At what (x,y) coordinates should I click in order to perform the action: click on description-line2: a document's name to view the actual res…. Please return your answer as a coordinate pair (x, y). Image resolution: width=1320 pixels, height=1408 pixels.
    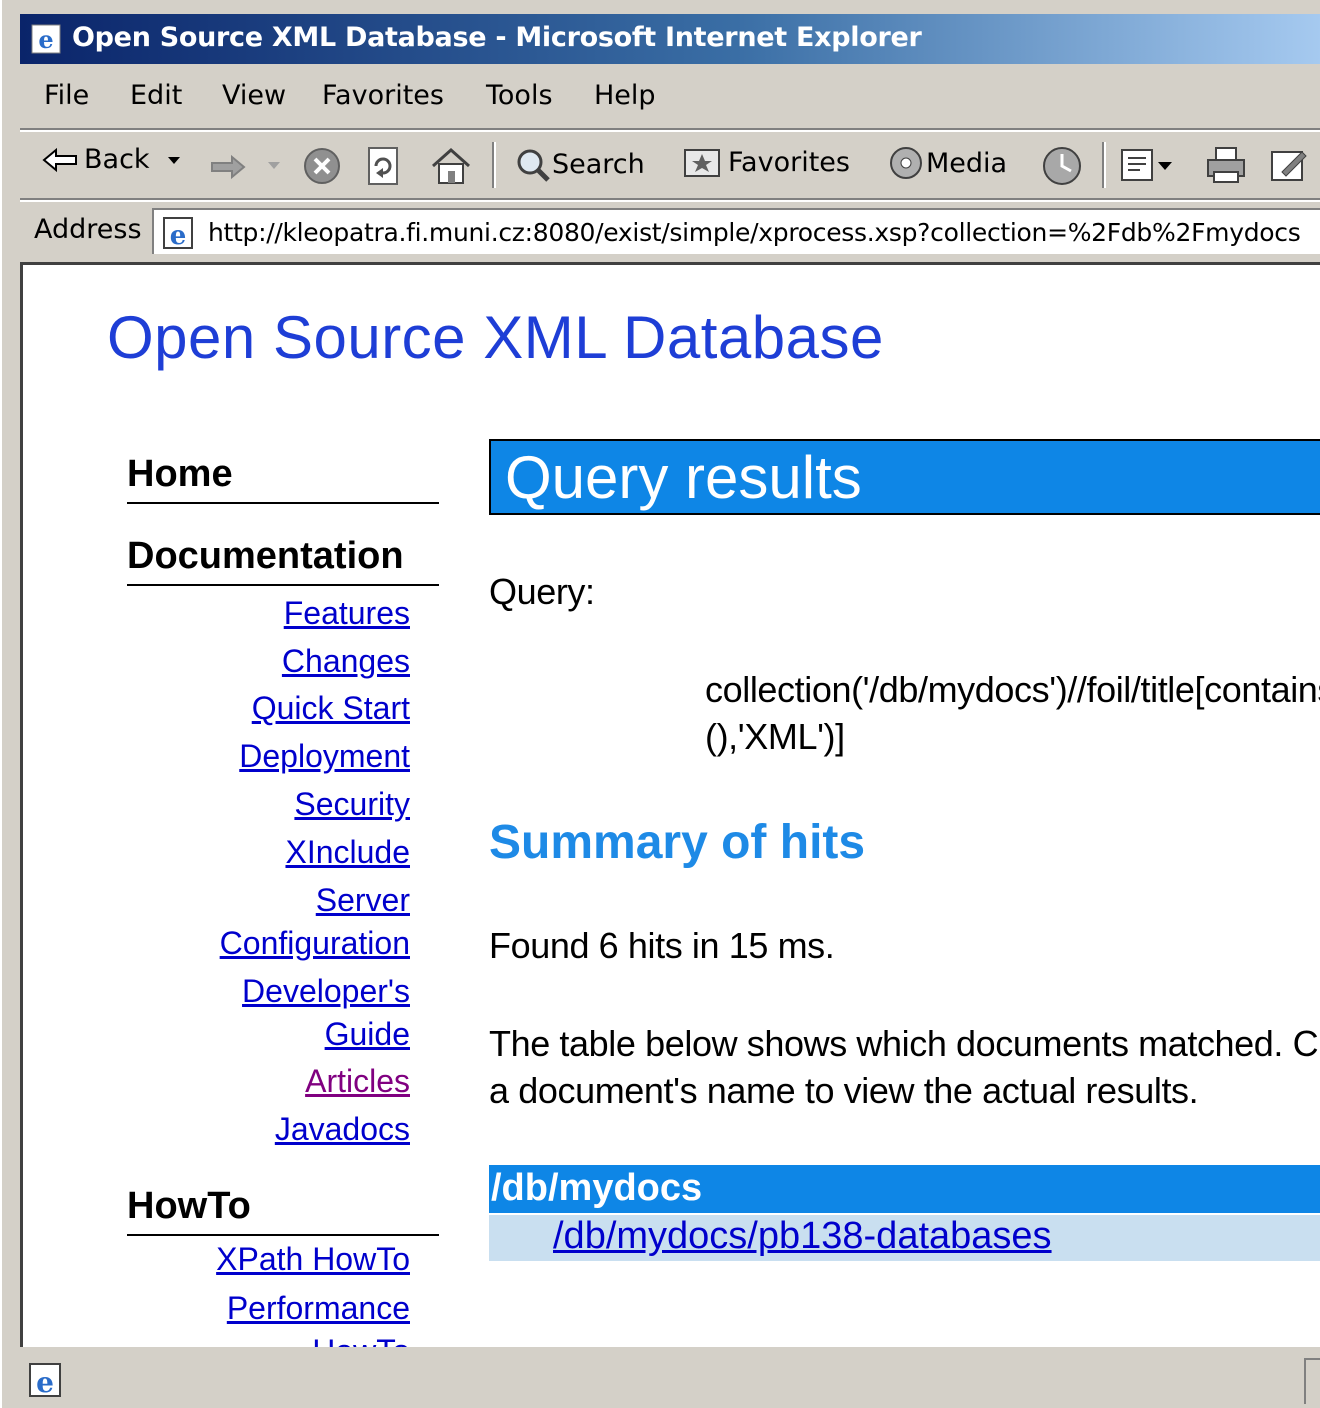
    Looking at the image, I should click on (844, 1090).